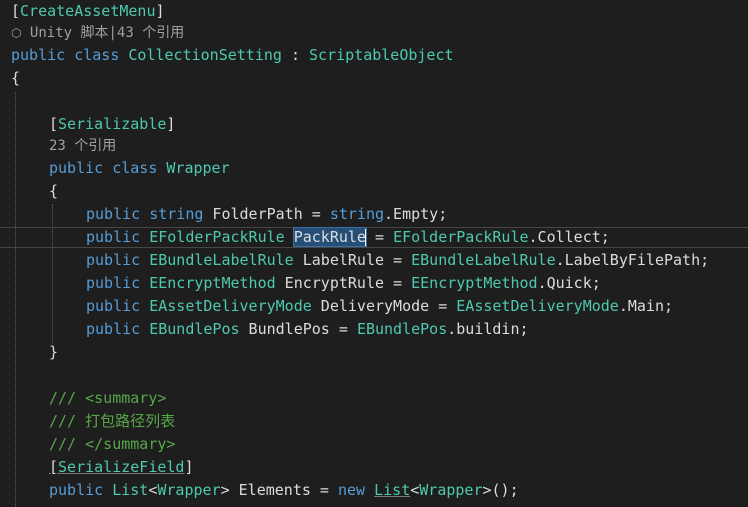  What do you see at coordinates (374, 444) in the screenshot?
I see `code-line-20: /// </summary>` at bounding box center [374, 444].